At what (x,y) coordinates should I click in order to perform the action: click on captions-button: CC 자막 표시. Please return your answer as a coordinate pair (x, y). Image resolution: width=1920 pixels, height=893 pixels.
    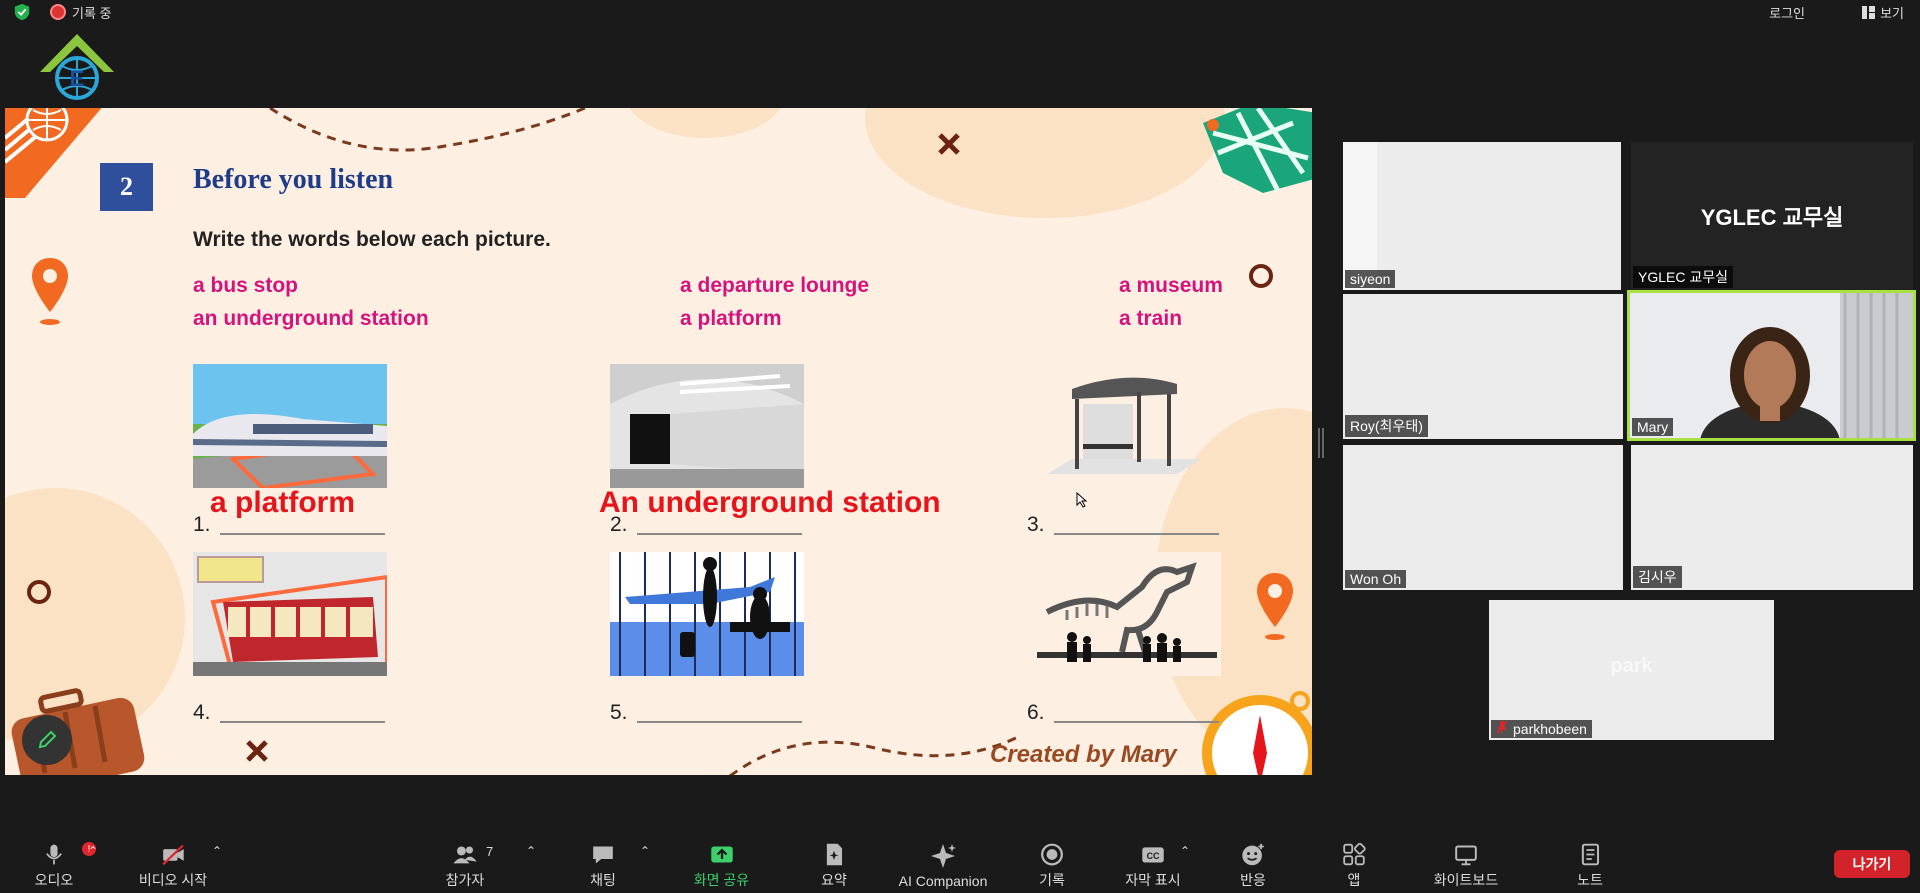
    Looking at the image, I should click on (1153, 861).